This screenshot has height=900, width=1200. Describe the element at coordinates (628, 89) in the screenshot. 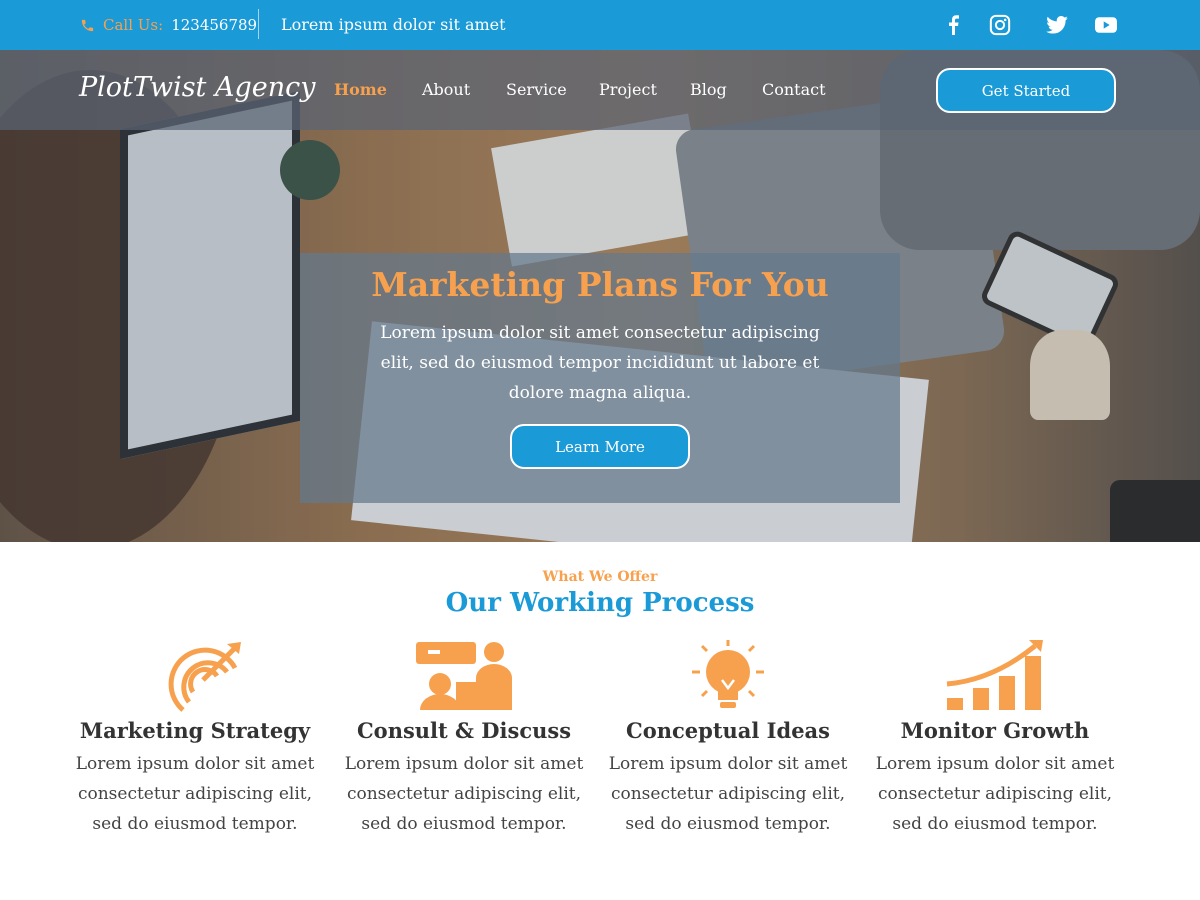

I see `nav-project: Project` at that location.